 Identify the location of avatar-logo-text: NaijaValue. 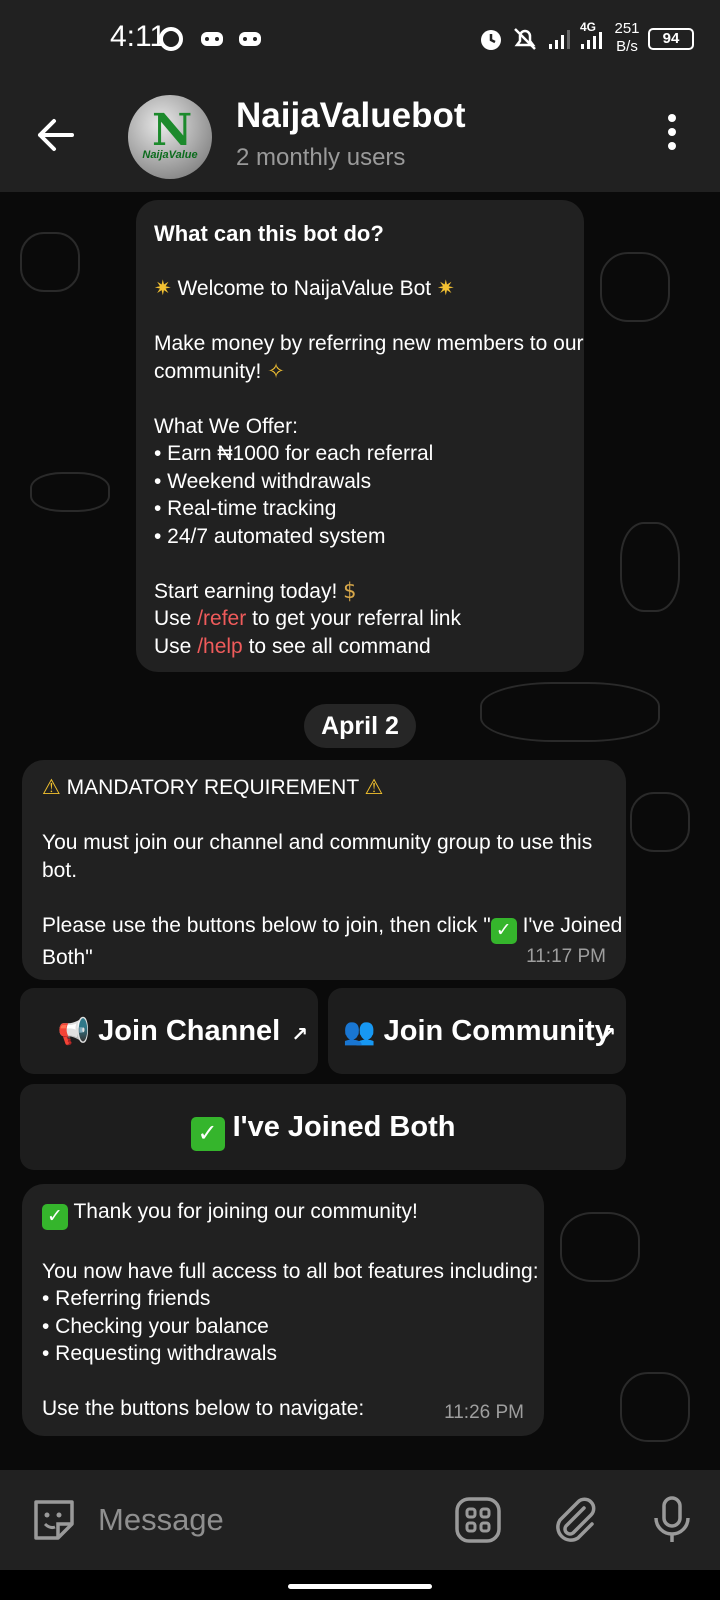
(170, 155).